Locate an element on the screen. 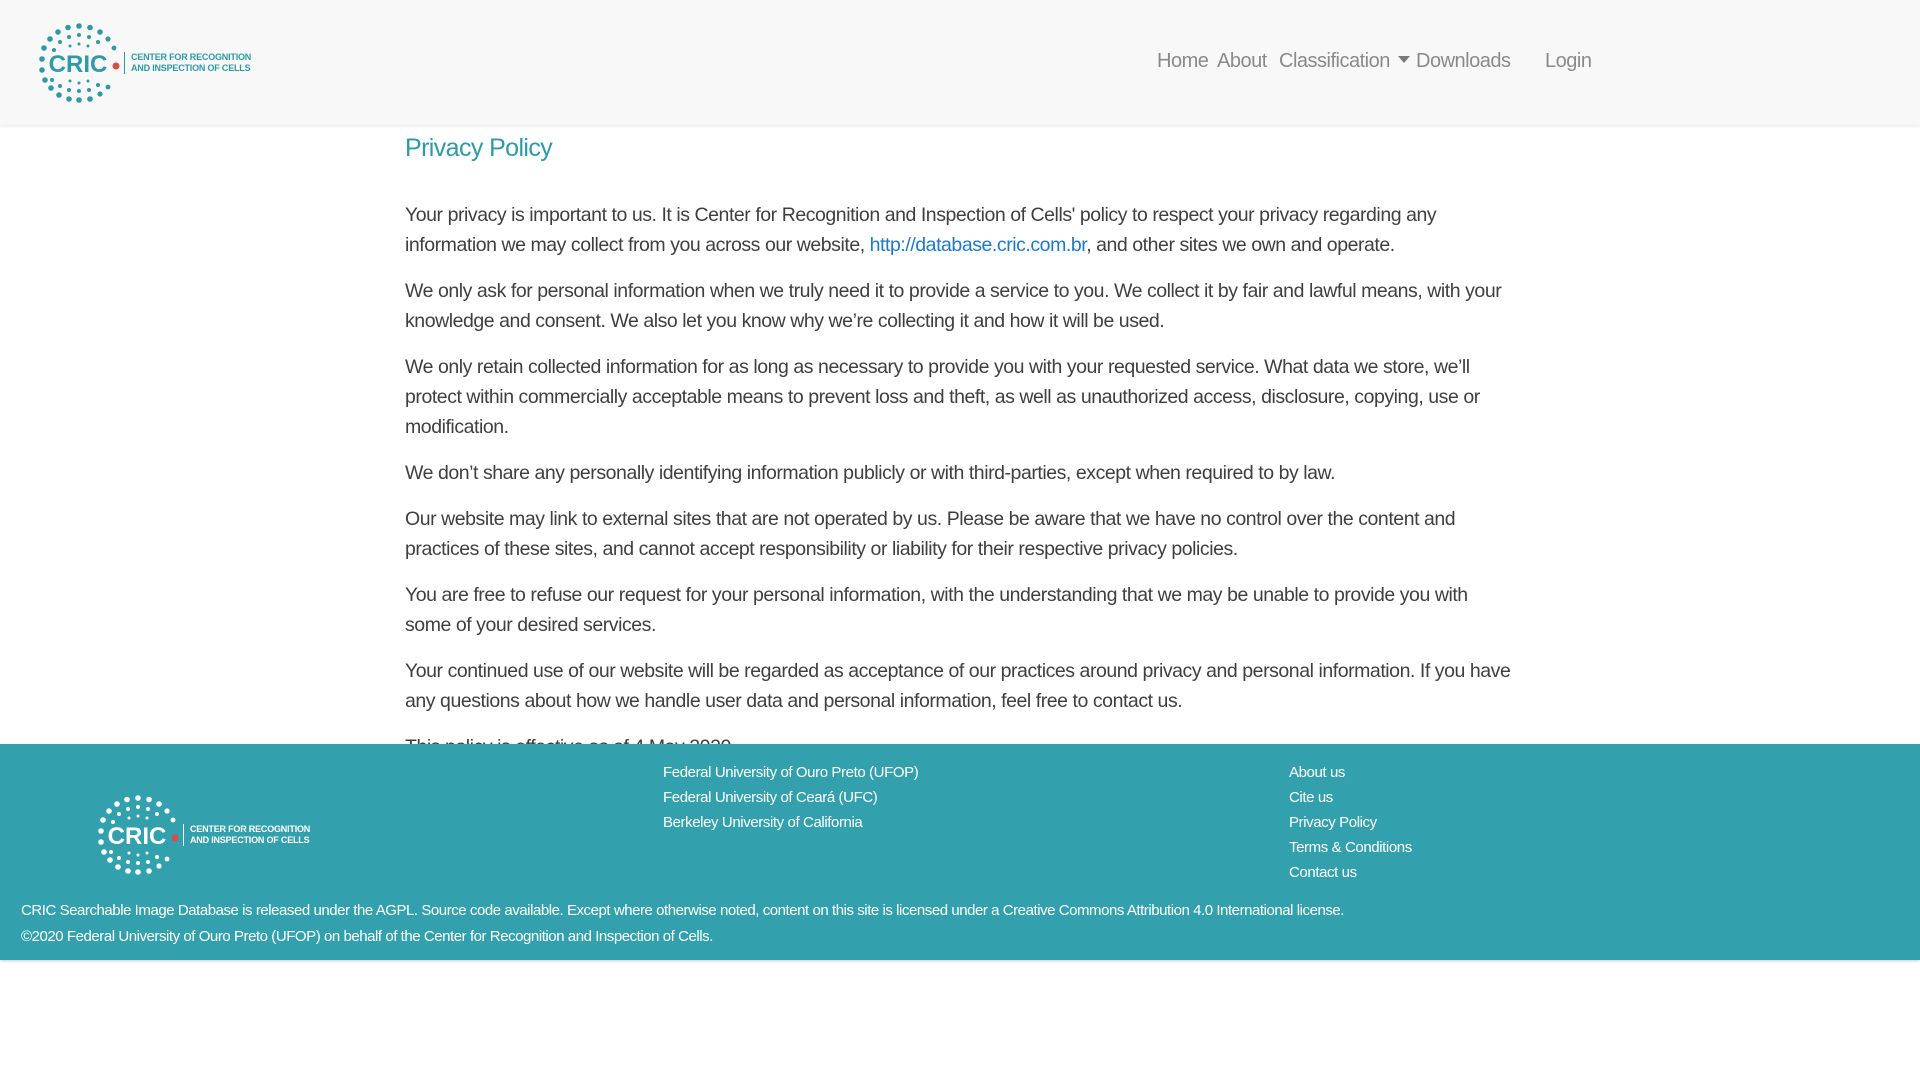 The height and width of the screenshot is (1080, 1920). nav-downloads: Downloads is located at coordinates (1463, 61).